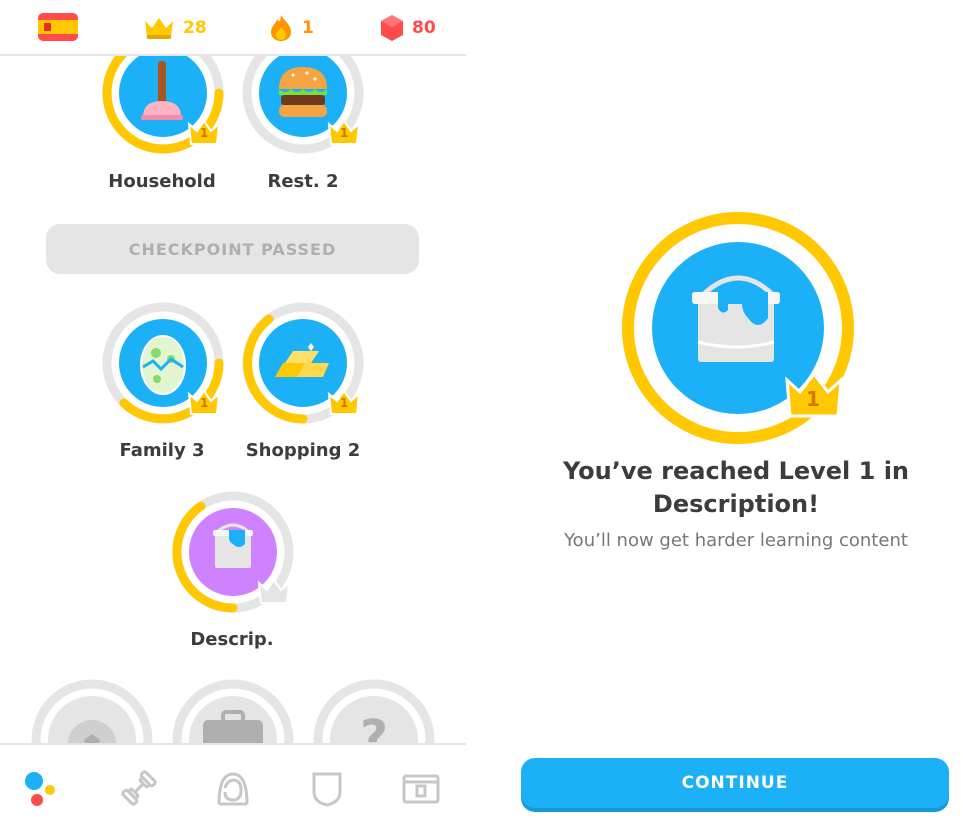  What do you see at coordinates (162, 181) in the screenshot?
I see `skill-label: Household` at bounding box center [162, 181].